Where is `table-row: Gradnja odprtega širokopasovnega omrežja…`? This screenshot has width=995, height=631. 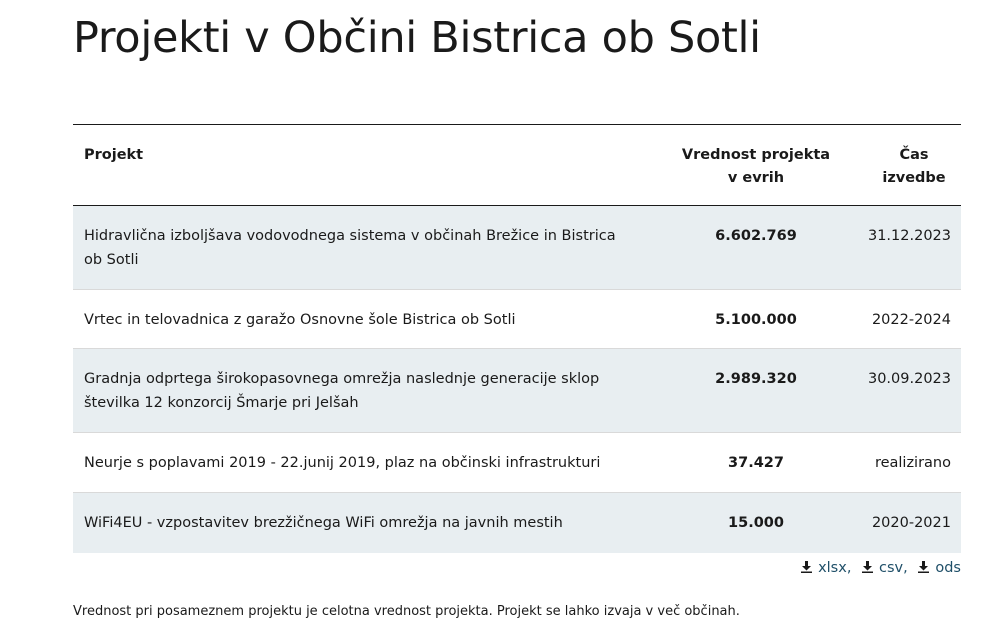 table-row: Gradnja odprtega širokopasovnega omrežja… is located at coordinates (517, 391).